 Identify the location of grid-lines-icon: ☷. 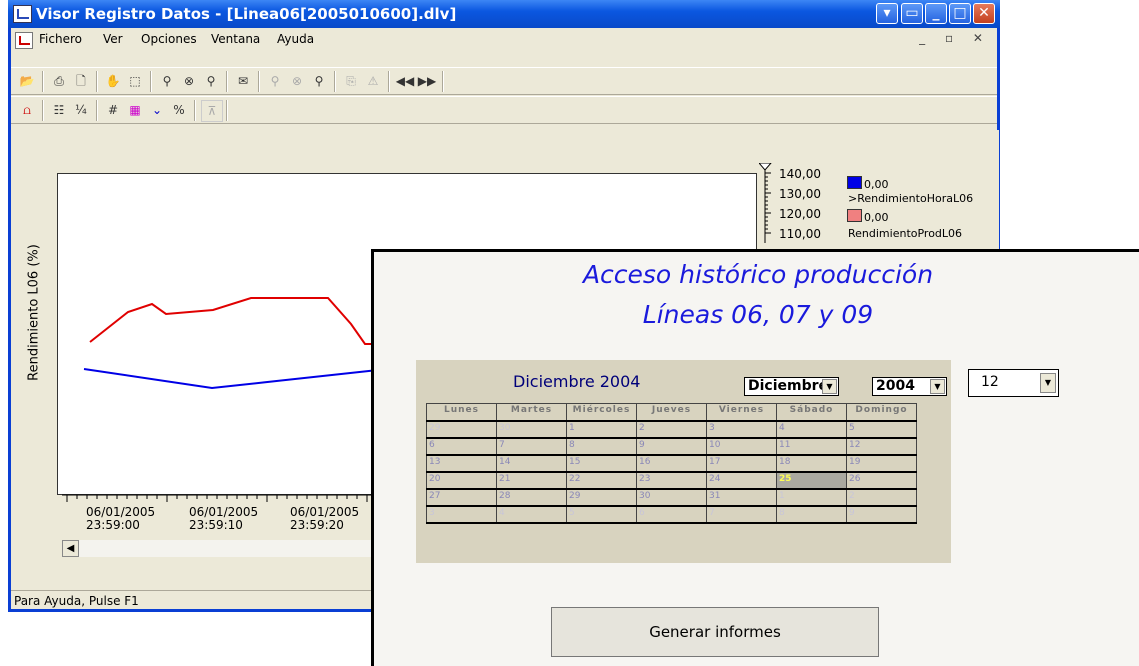
(59, 110).